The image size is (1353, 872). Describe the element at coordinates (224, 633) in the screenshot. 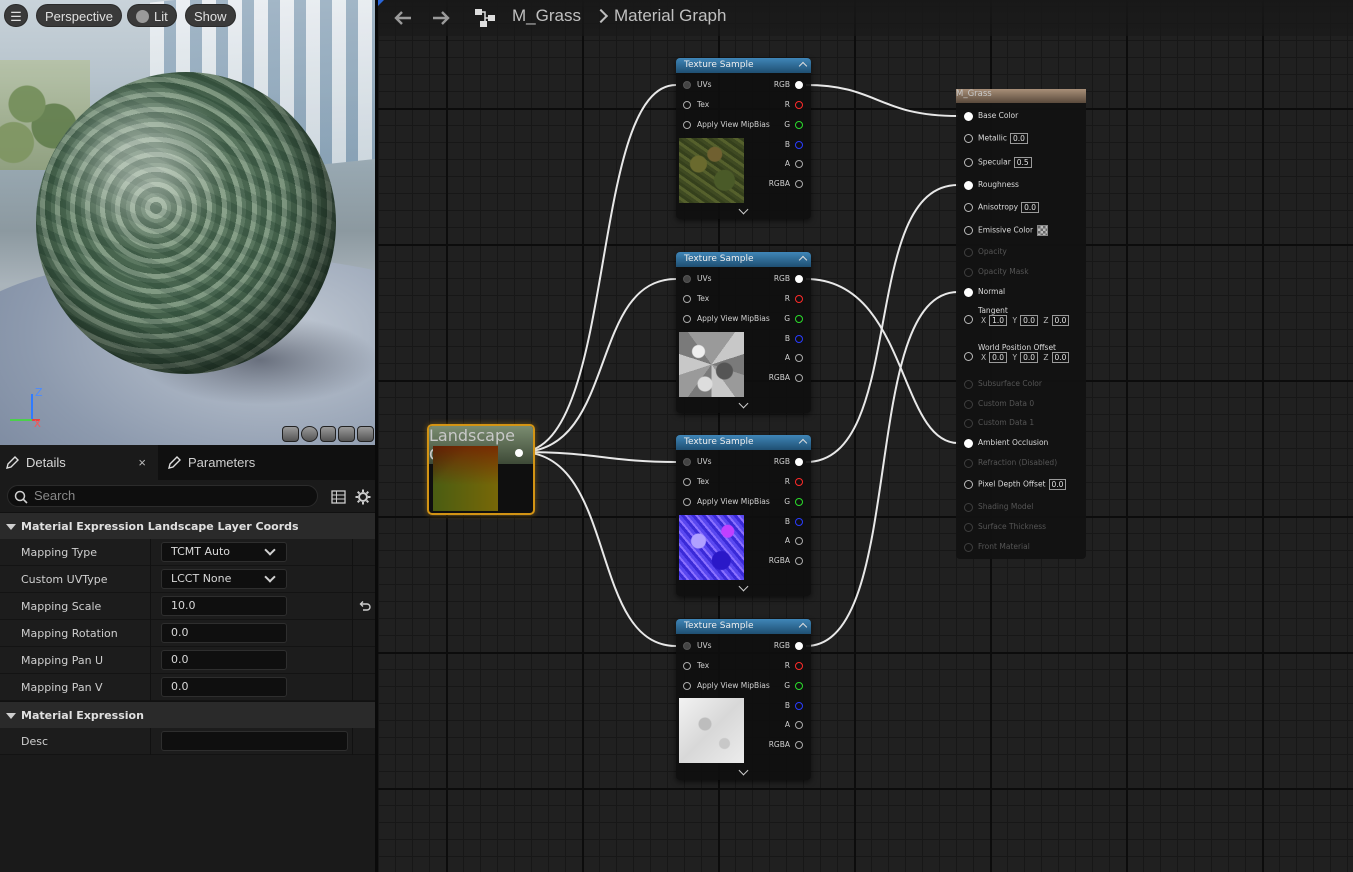

I see `mapping-rotation-field: 0.0` at that location.